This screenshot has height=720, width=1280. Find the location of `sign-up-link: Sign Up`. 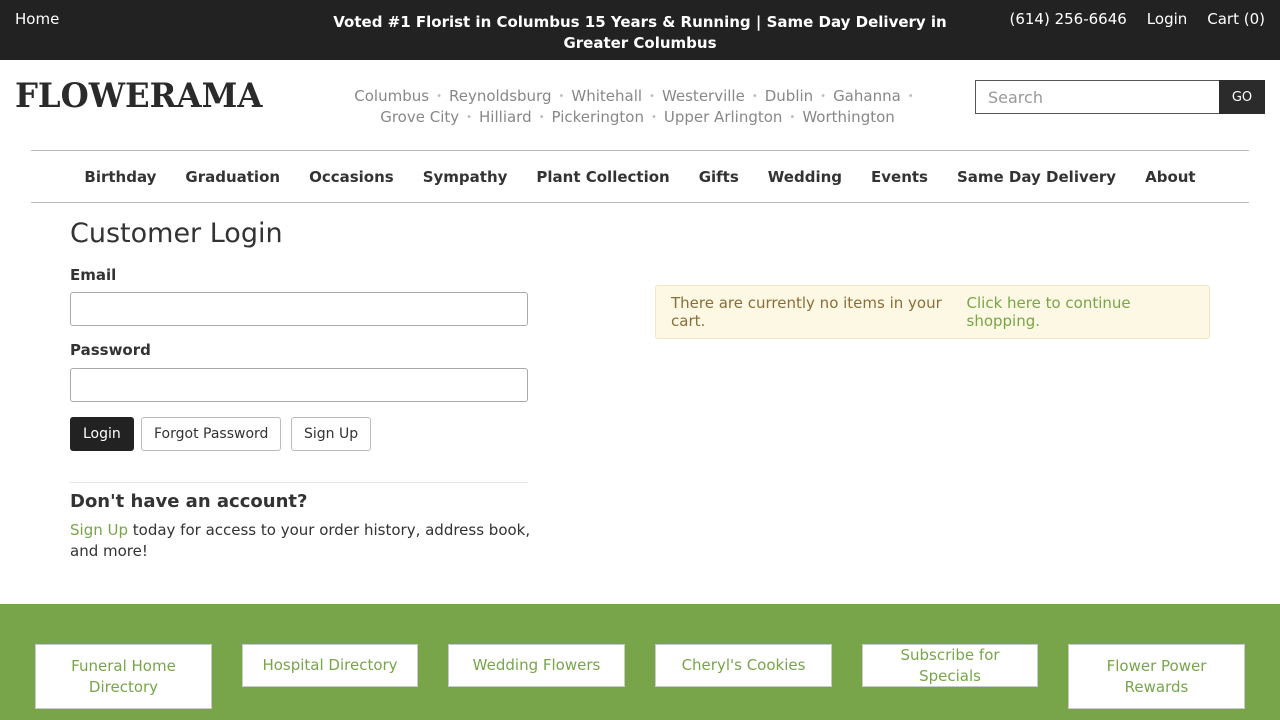

sign-up-link: Sign Up is located at coordinates (99, 530).